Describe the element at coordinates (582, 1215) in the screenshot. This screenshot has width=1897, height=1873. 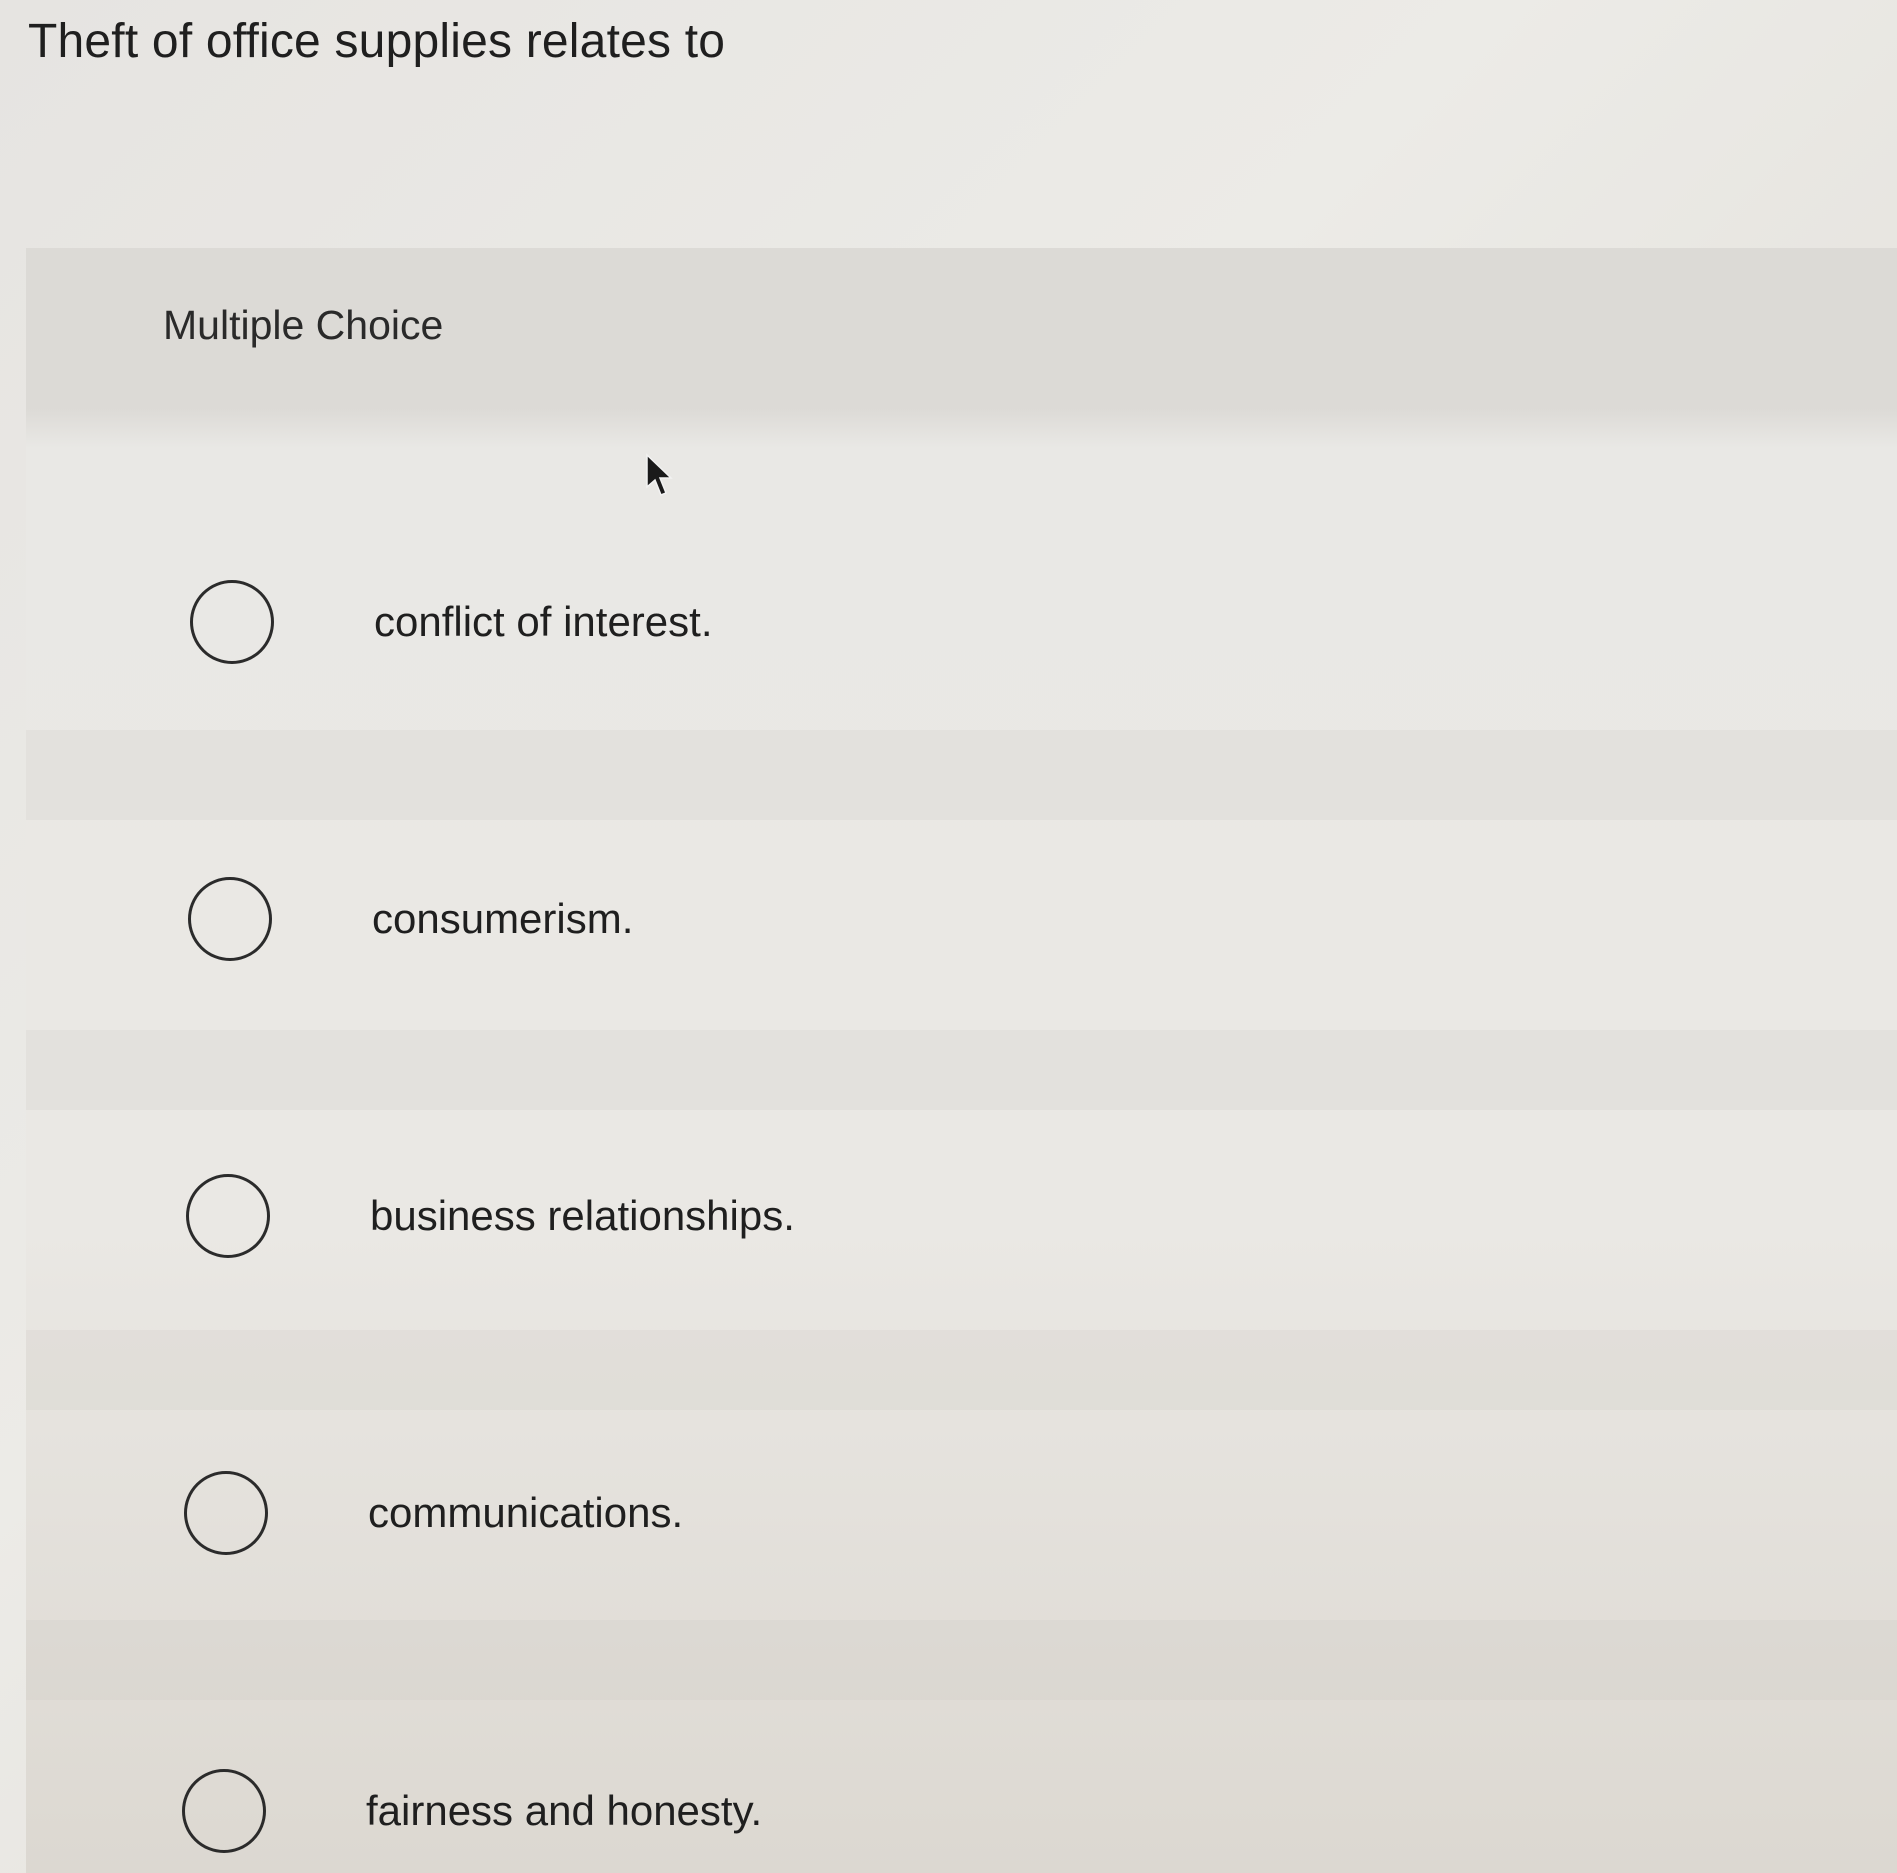
I see `option-label: business relationships.` at that location.